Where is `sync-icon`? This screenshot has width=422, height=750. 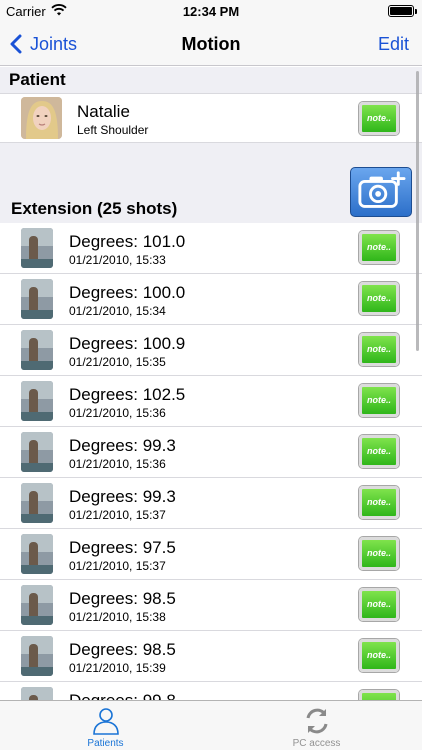 sync-icon is located at coordinates (317, 721).